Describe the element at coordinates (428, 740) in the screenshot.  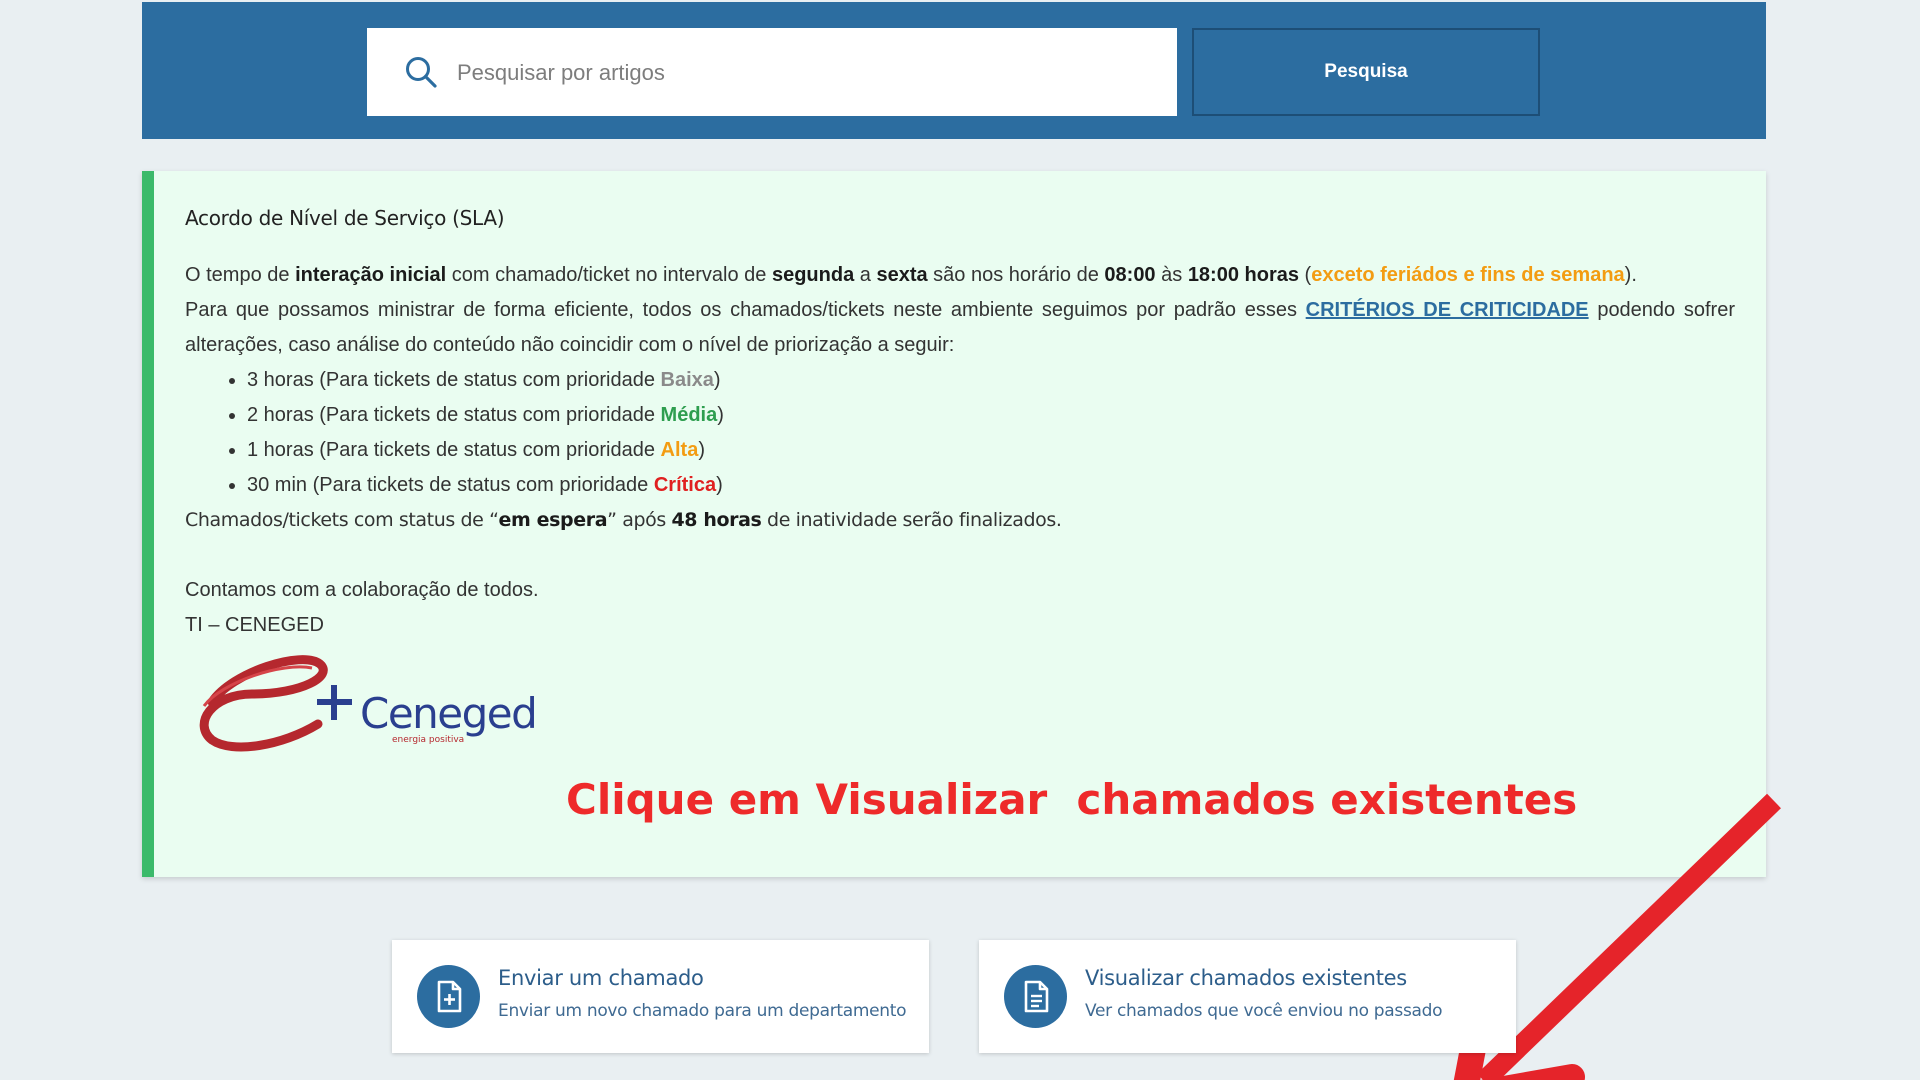
I see `logo-tagline: energia positiva` at that location.